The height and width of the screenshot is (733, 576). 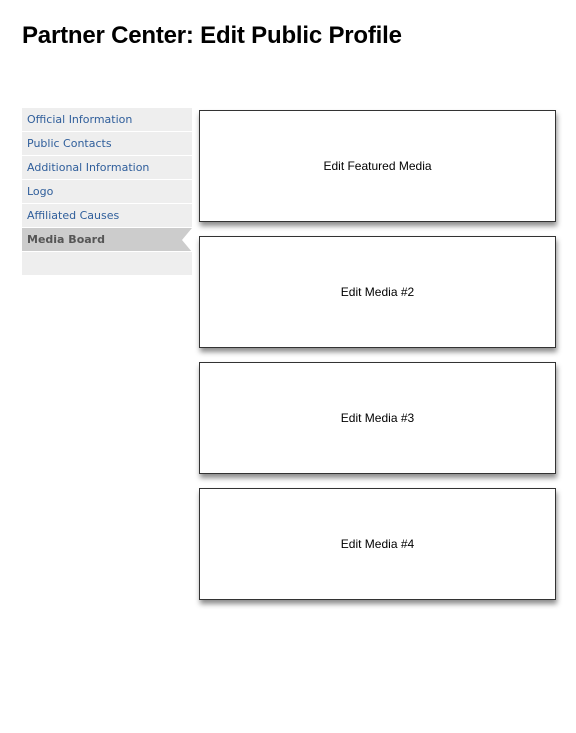 I want to click on sidebar-item-media-board: Media Board, so click(x=107, y=240).